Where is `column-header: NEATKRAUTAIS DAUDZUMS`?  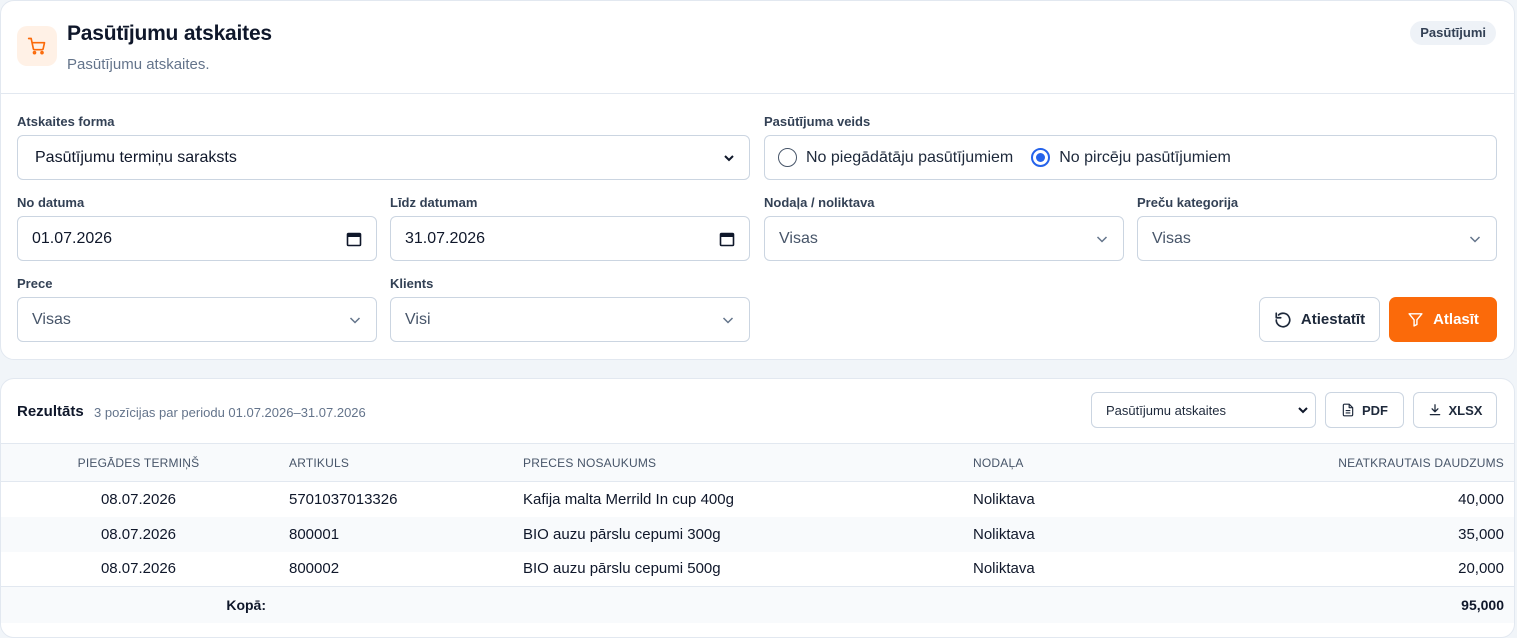
column-header: NEATKRAUTAIS DAUDZUMS is located at coordinates (1393, 462).